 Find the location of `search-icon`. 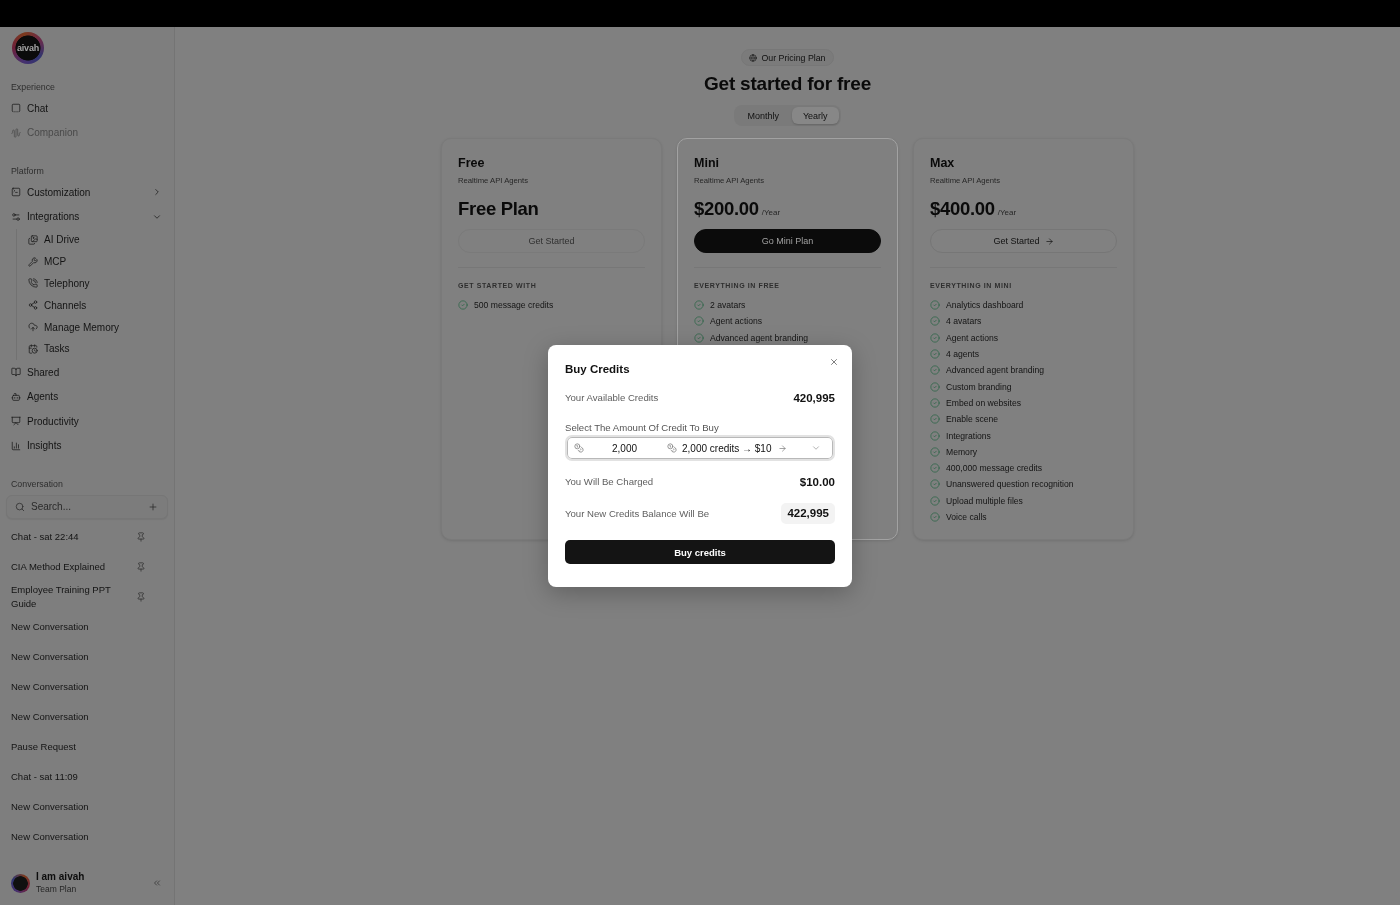

search-icon is located at coordinates (20, 506).